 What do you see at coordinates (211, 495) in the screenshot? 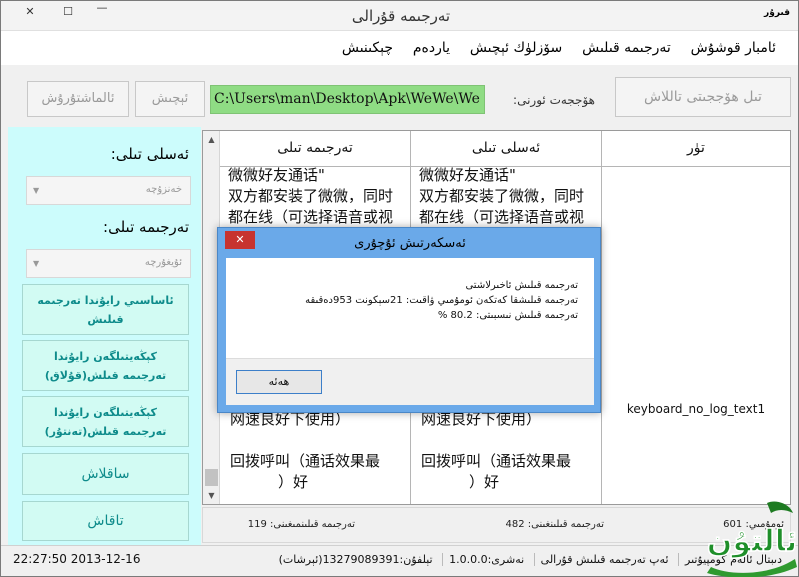
I see `scroll-down-icon: ▼` at bounding box center [211, 495].